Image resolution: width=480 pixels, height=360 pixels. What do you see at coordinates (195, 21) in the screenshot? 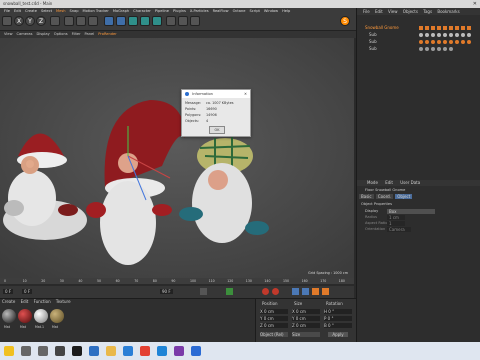
I see `light-icon` at bounding box center [195, 21].